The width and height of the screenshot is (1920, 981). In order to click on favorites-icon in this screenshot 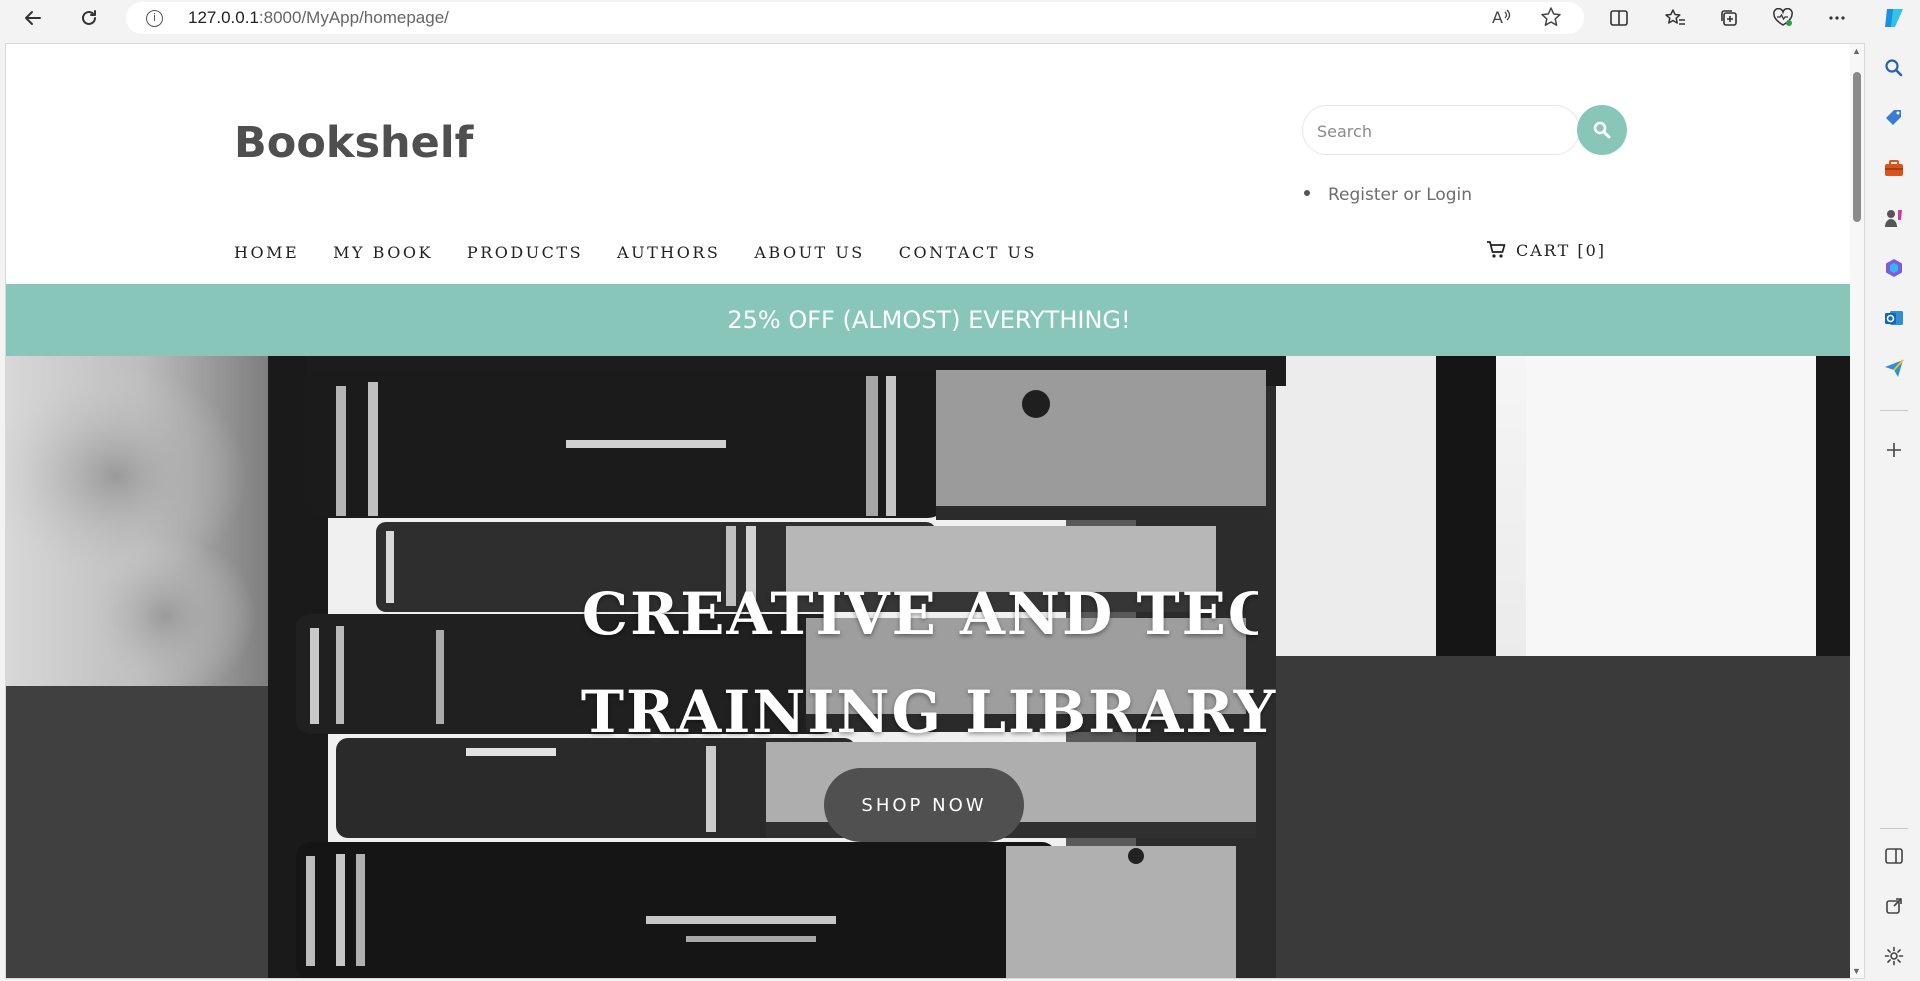, I will do `click(1675, 18)`.